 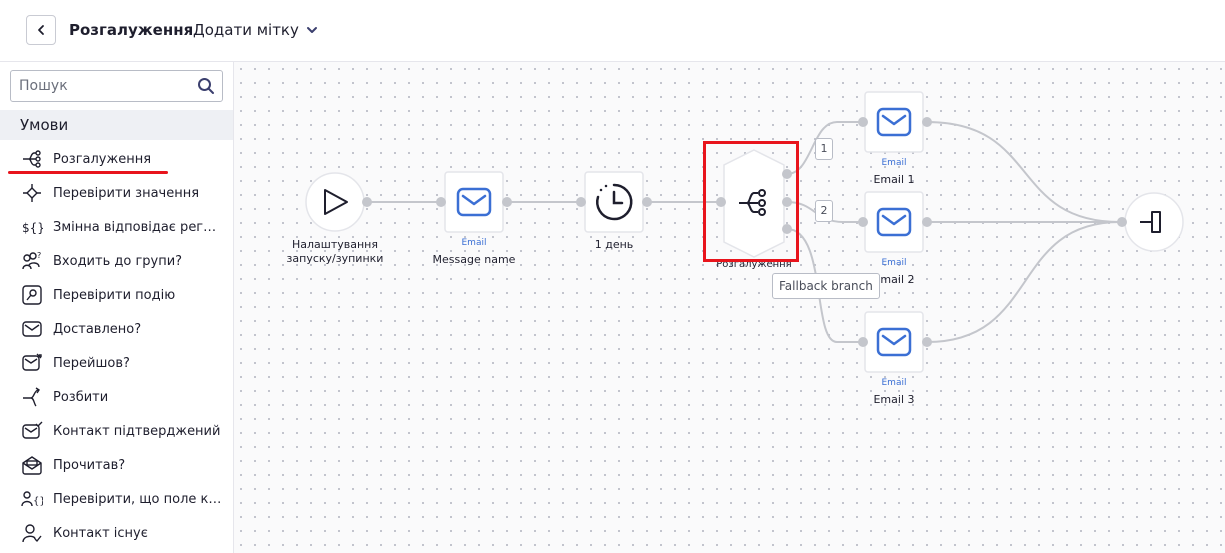 What do you see at coordinates (474, 243) in the screenshot?
I see `email-main-type: Email` at bounding box center [474, 243].